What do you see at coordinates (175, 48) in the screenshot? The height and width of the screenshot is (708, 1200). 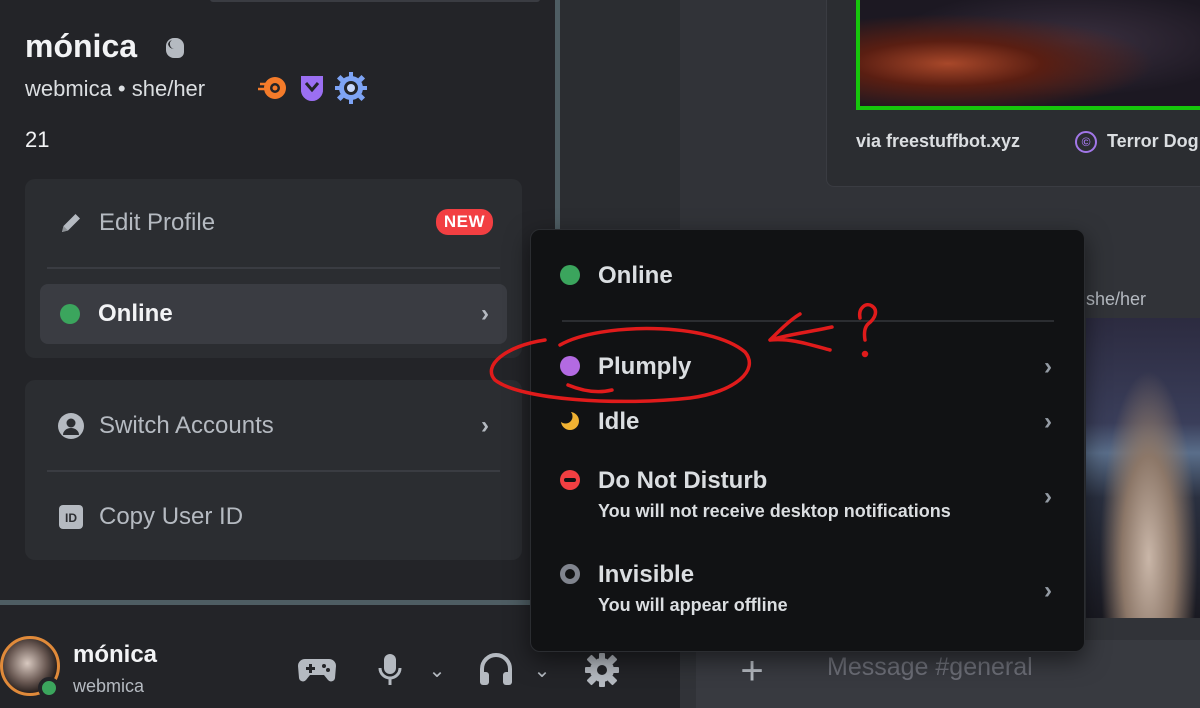 I see `moon-status-icon` at bounding box center [175, 48].